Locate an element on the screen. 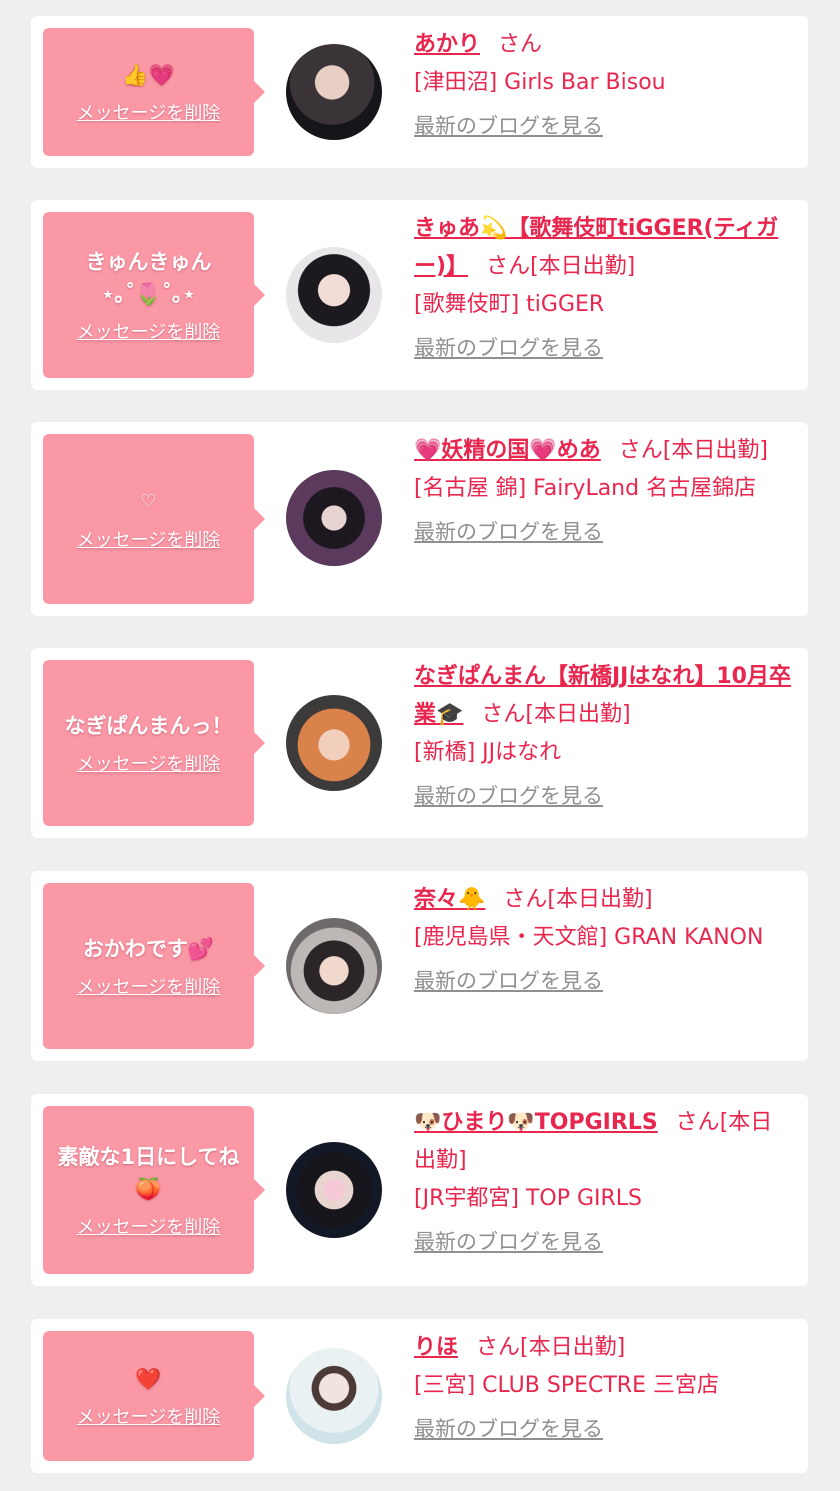  shop-name: [三宮] CLUB SPECTRE 三宮店 is located at coordinates (566, 1385).